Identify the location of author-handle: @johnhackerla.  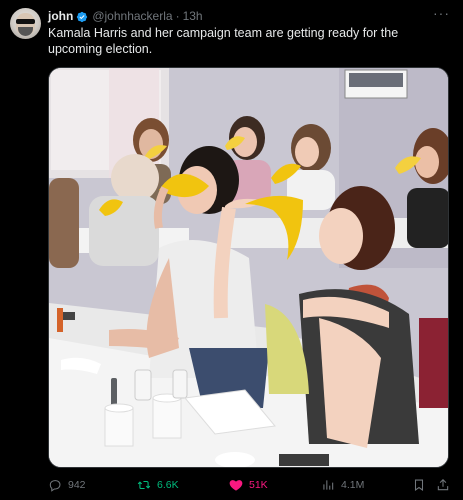
(132, 16).